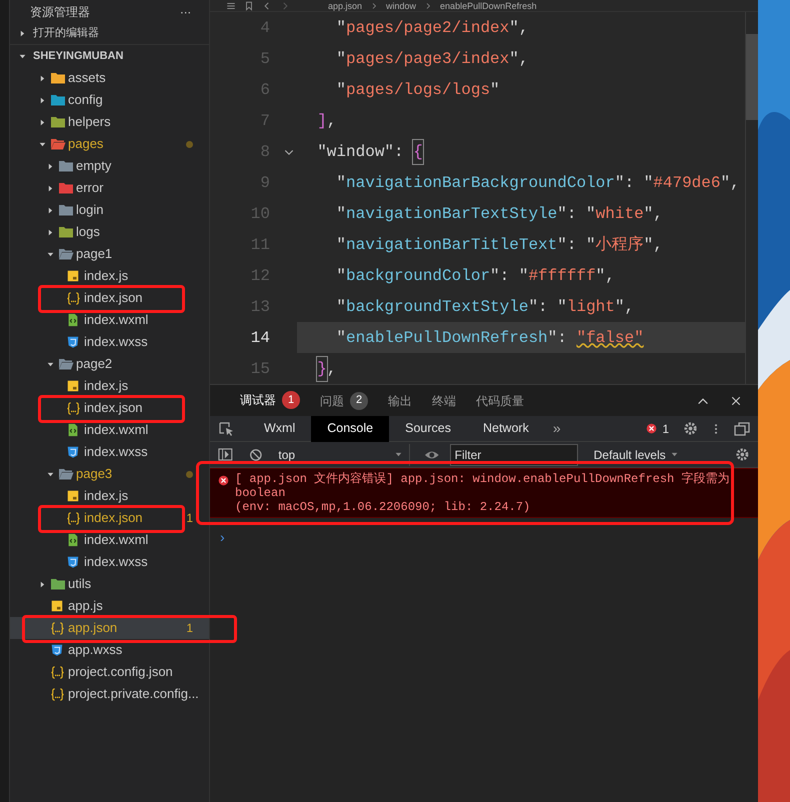  I want to click on folder-item: helpers, so click(89, 122).